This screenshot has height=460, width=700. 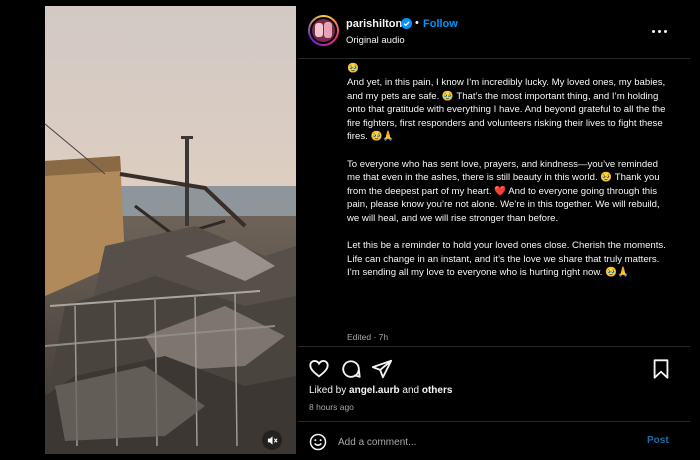 I want to click on emoji-icon, so click(x=318, y=442).